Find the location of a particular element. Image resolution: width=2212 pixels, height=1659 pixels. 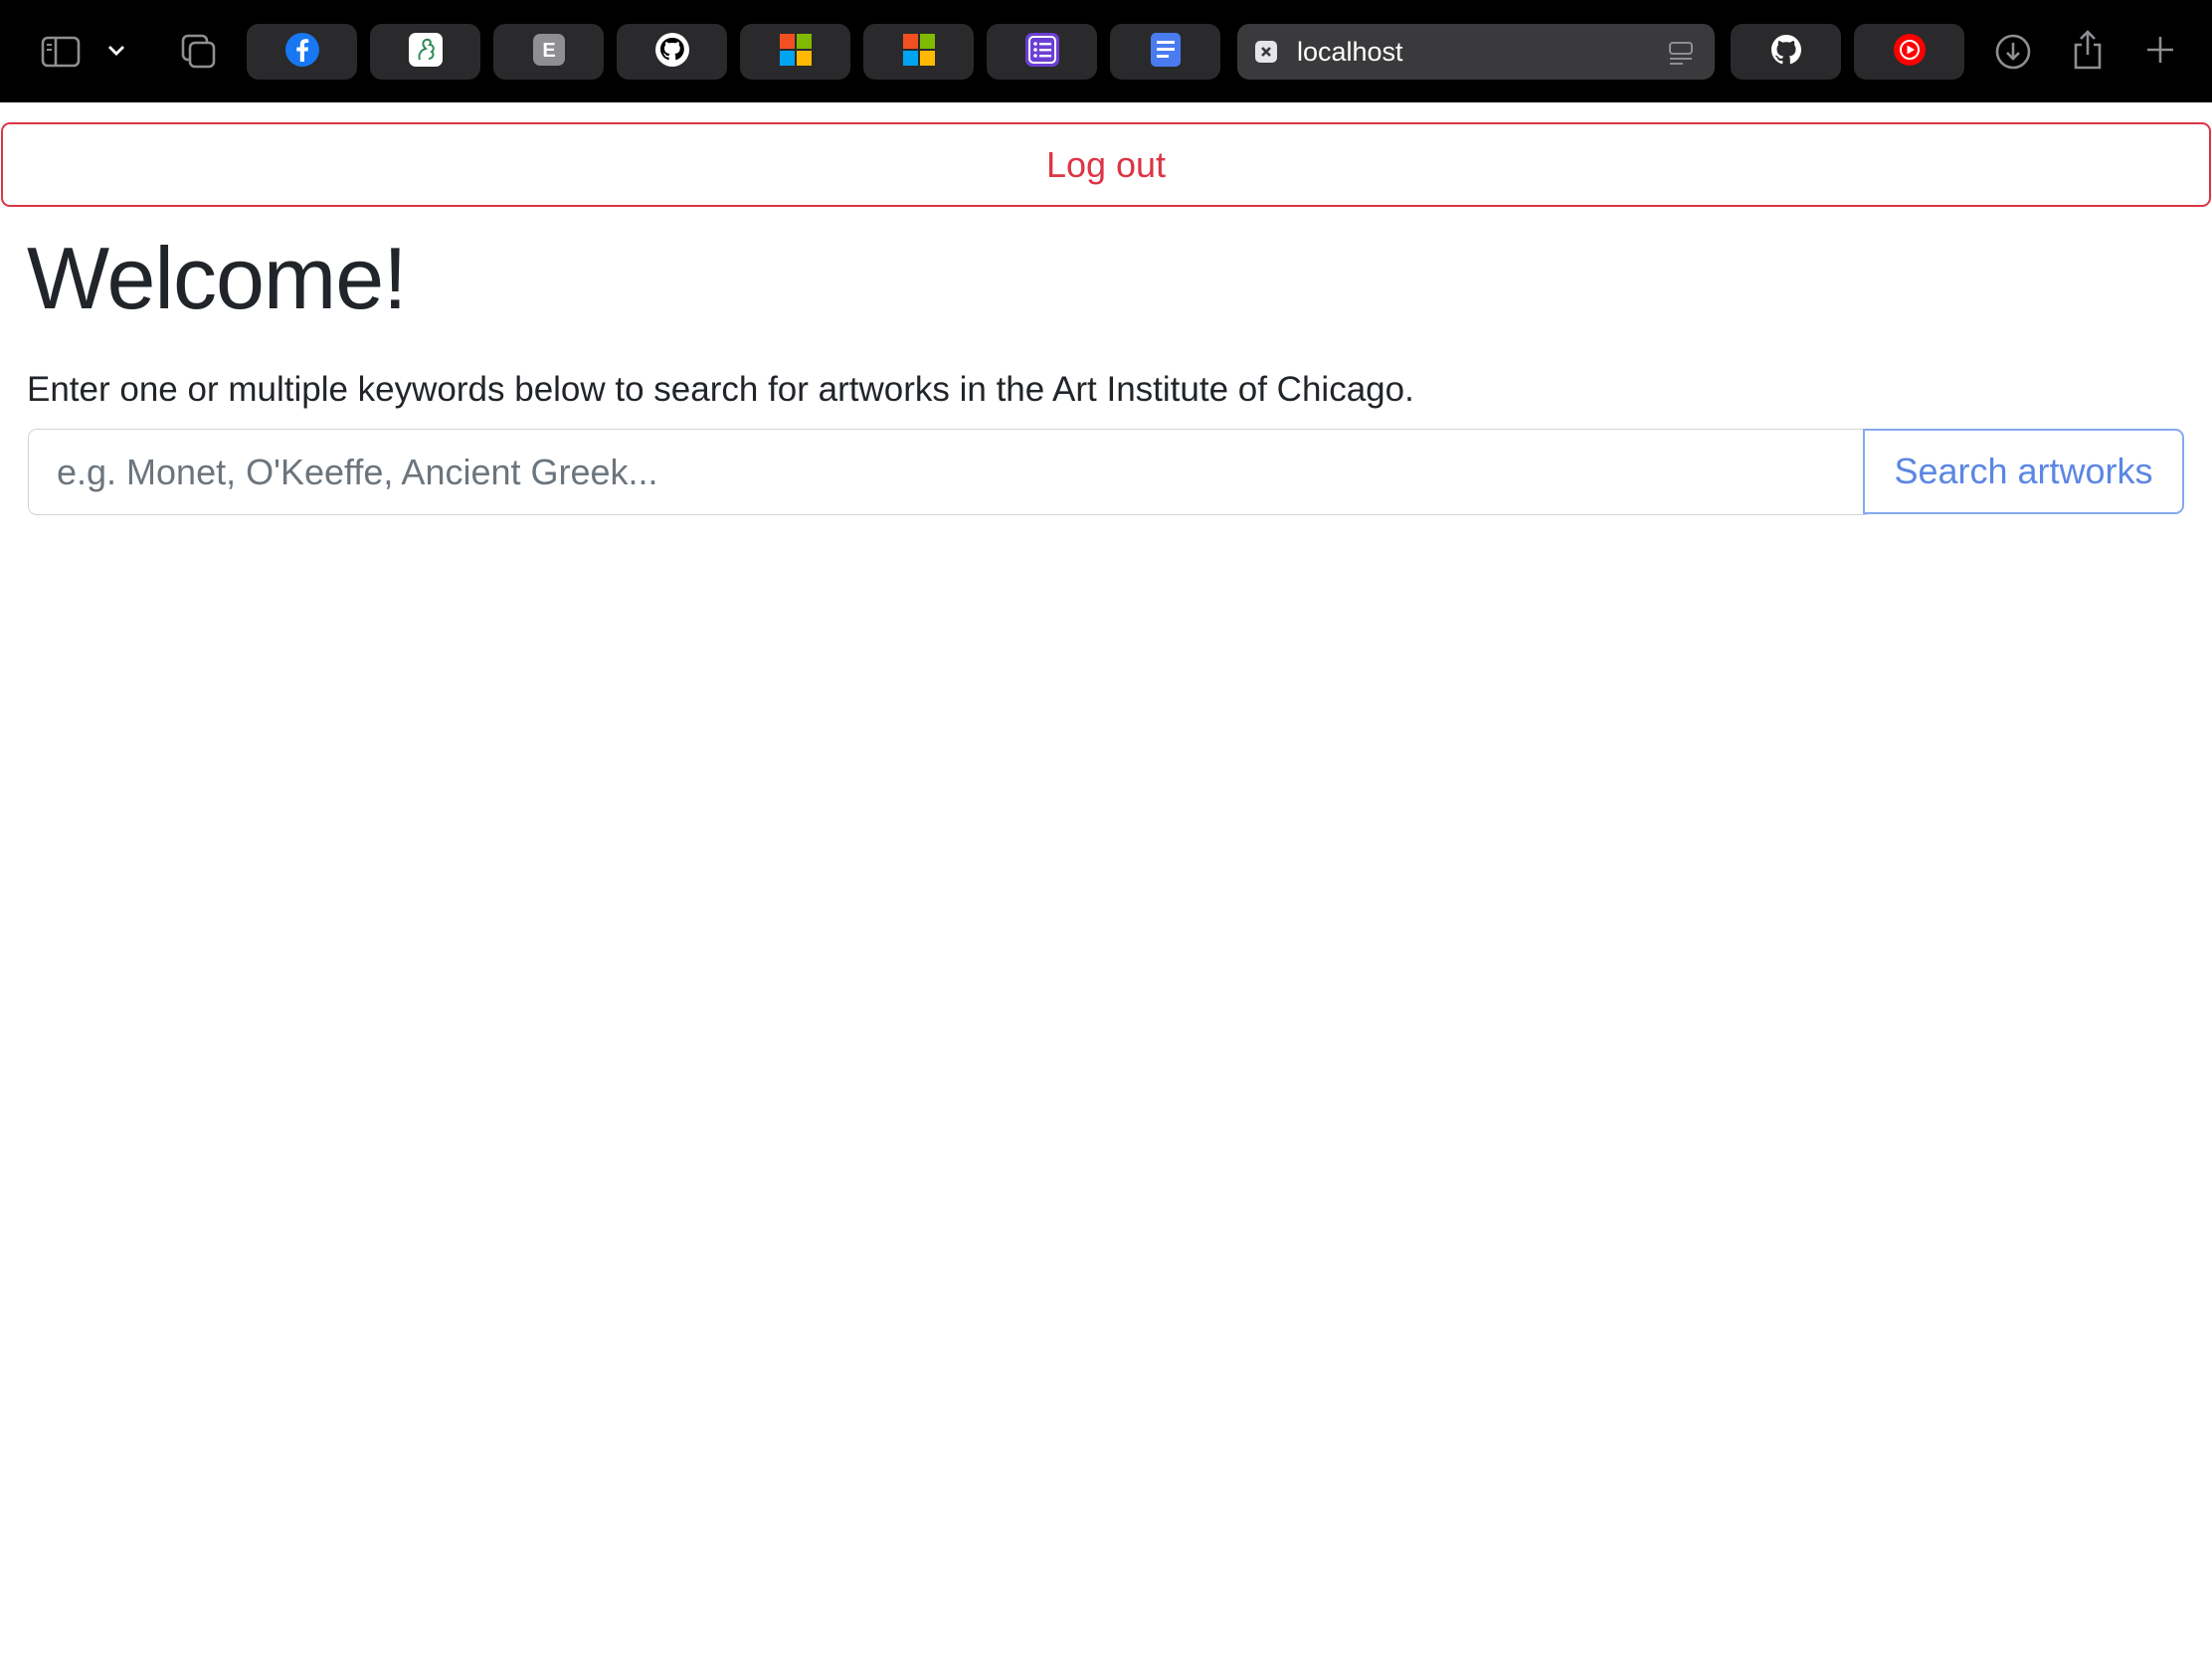

search-artworks-button: Search artworks is located at coordinates (2023, 471).